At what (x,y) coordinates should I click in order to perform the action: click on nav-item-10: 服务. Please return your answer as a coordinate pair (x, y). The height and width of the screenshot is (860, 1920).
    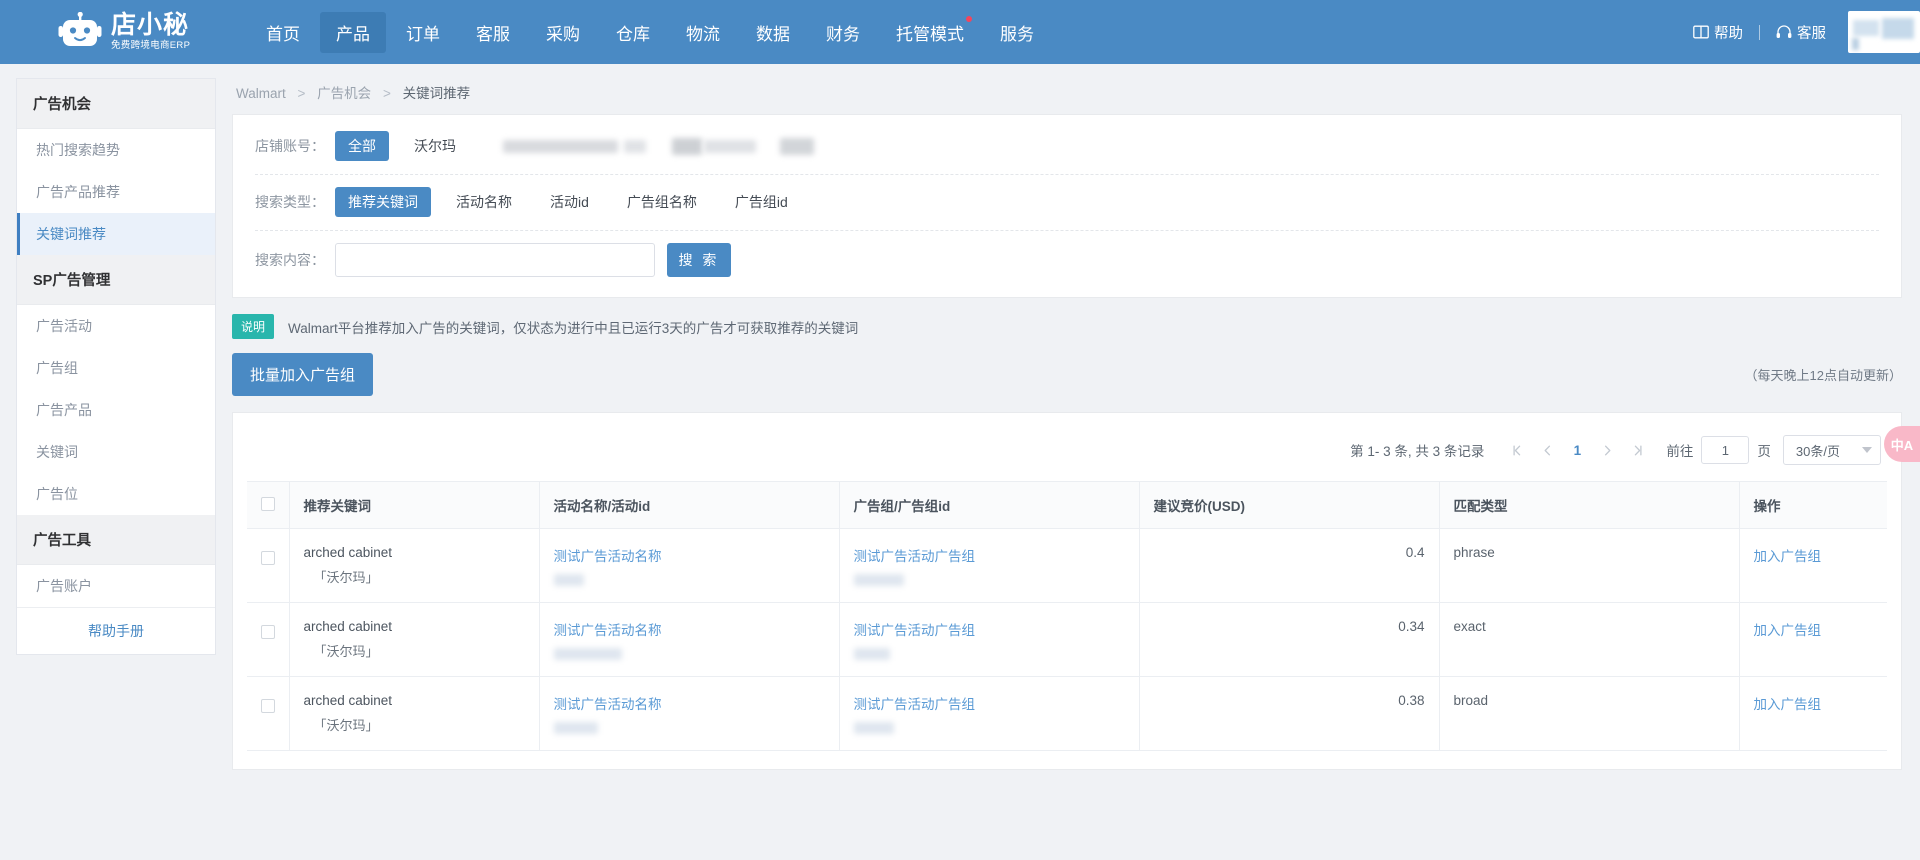
    Looking at the image, I should click on (1017, 32).